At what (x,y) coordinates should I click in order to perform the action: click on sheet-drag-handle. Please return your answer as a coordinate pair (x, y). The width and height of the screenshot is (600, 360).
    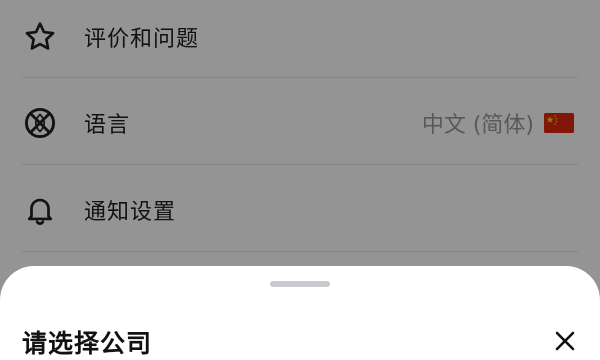
    Looking at the image, I should click on (300, 284).